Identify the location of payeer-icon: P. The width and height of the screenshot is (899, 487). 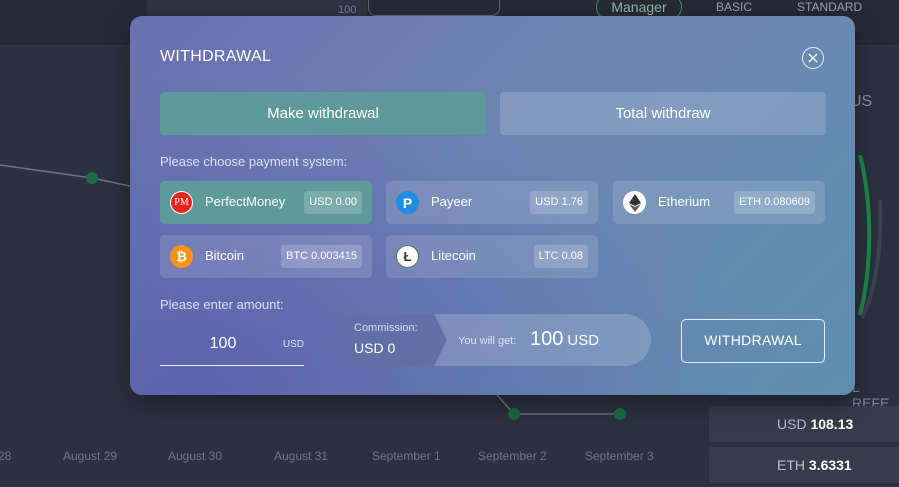
(407, 202).